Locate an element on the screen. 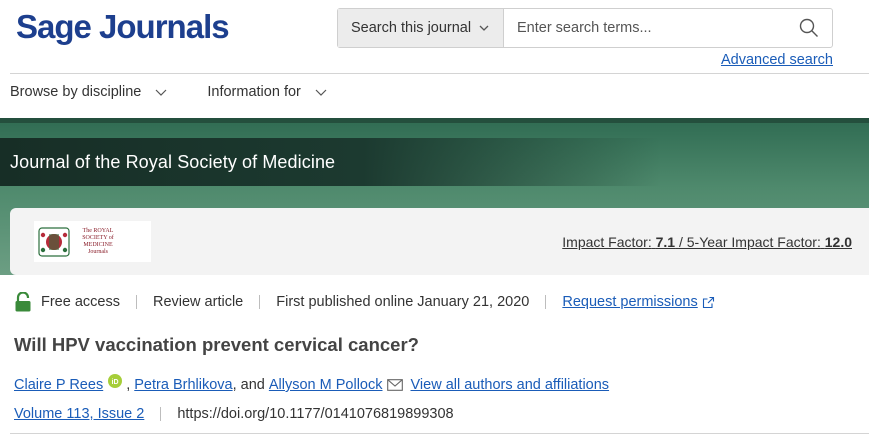 Image resolution: width=869 pixels, height=435 pixels. advanced-search-link: Advanced search is located at coordinates (777, 60).